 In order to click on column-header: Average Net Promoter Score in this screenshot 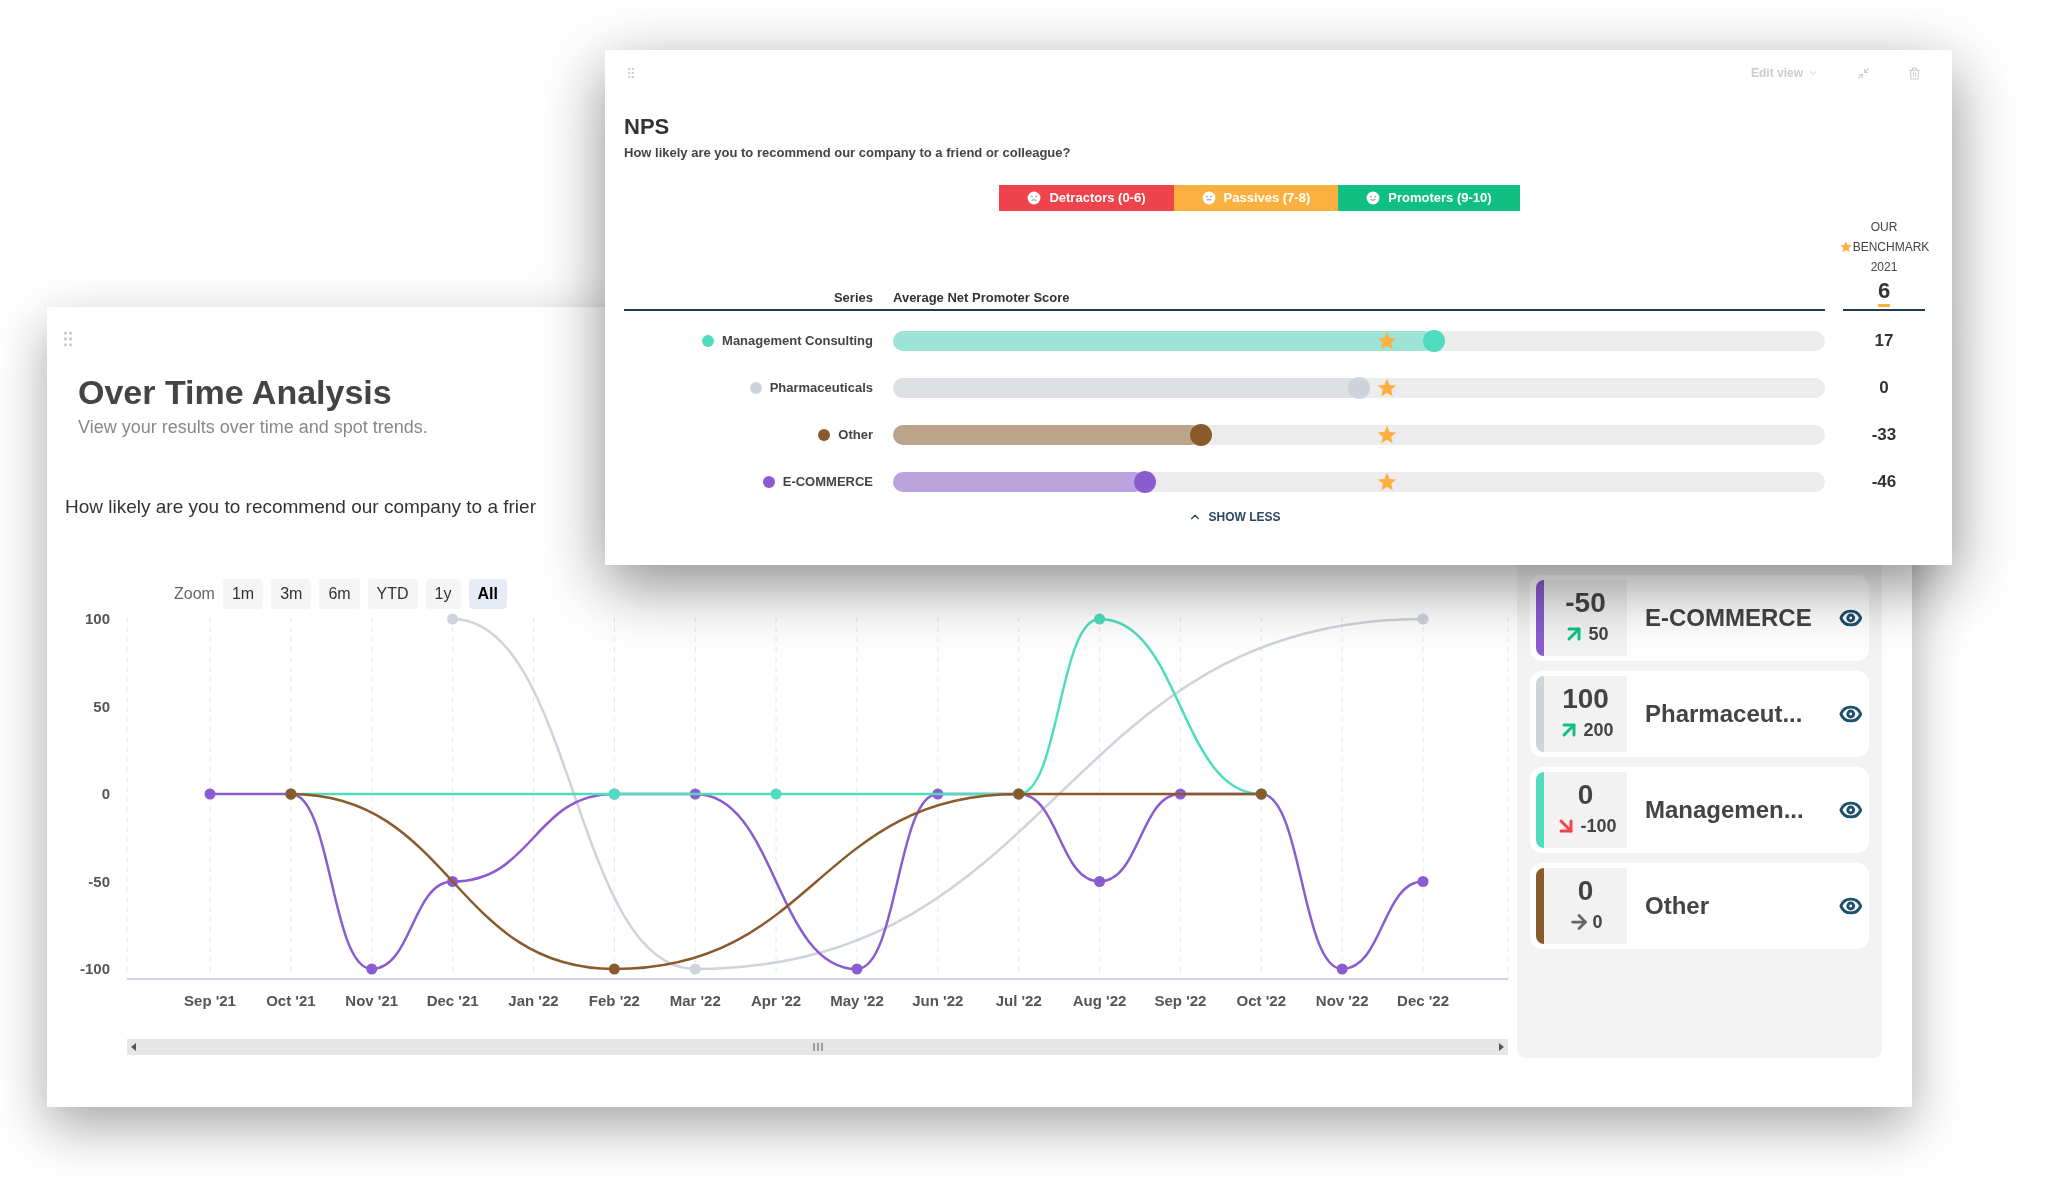, I will do `click(982, 297)`.